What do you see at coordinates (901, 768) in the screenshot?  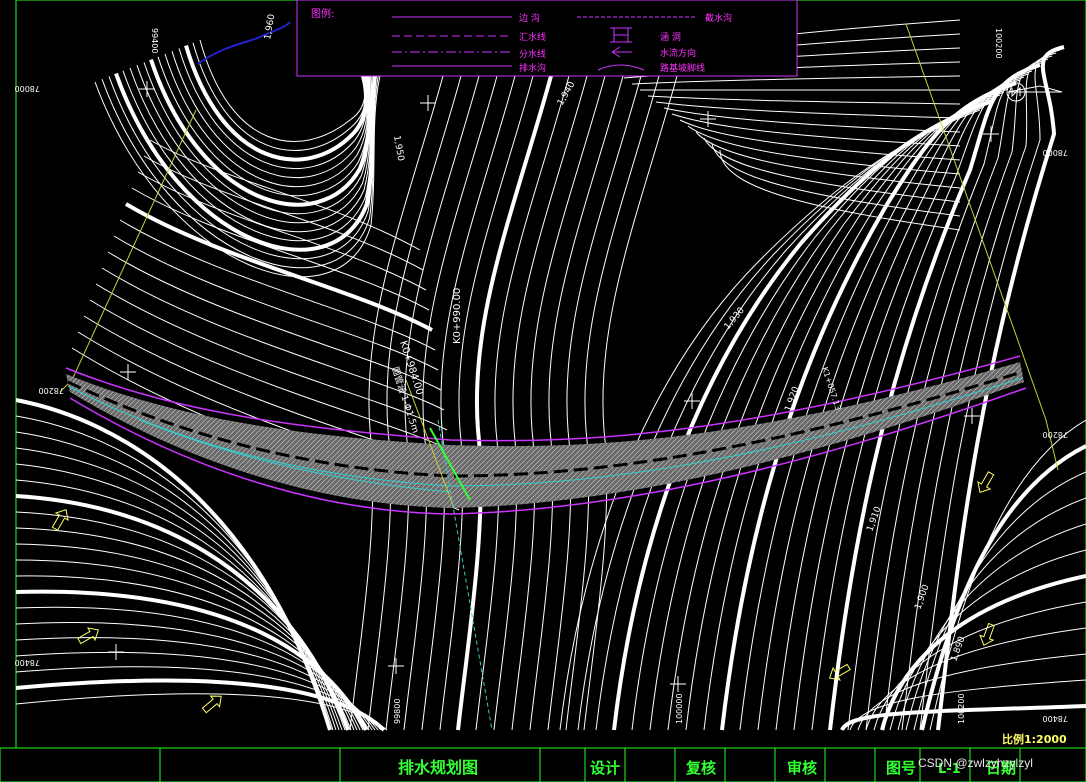 I see `drawing-no-label: 图号` at bounding box center [901, 768].